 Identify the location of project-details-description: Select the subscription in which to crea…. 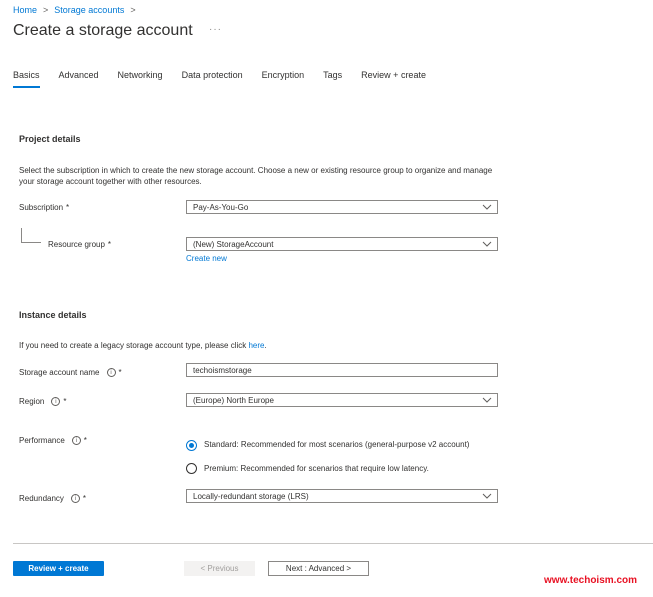
(256, 176).